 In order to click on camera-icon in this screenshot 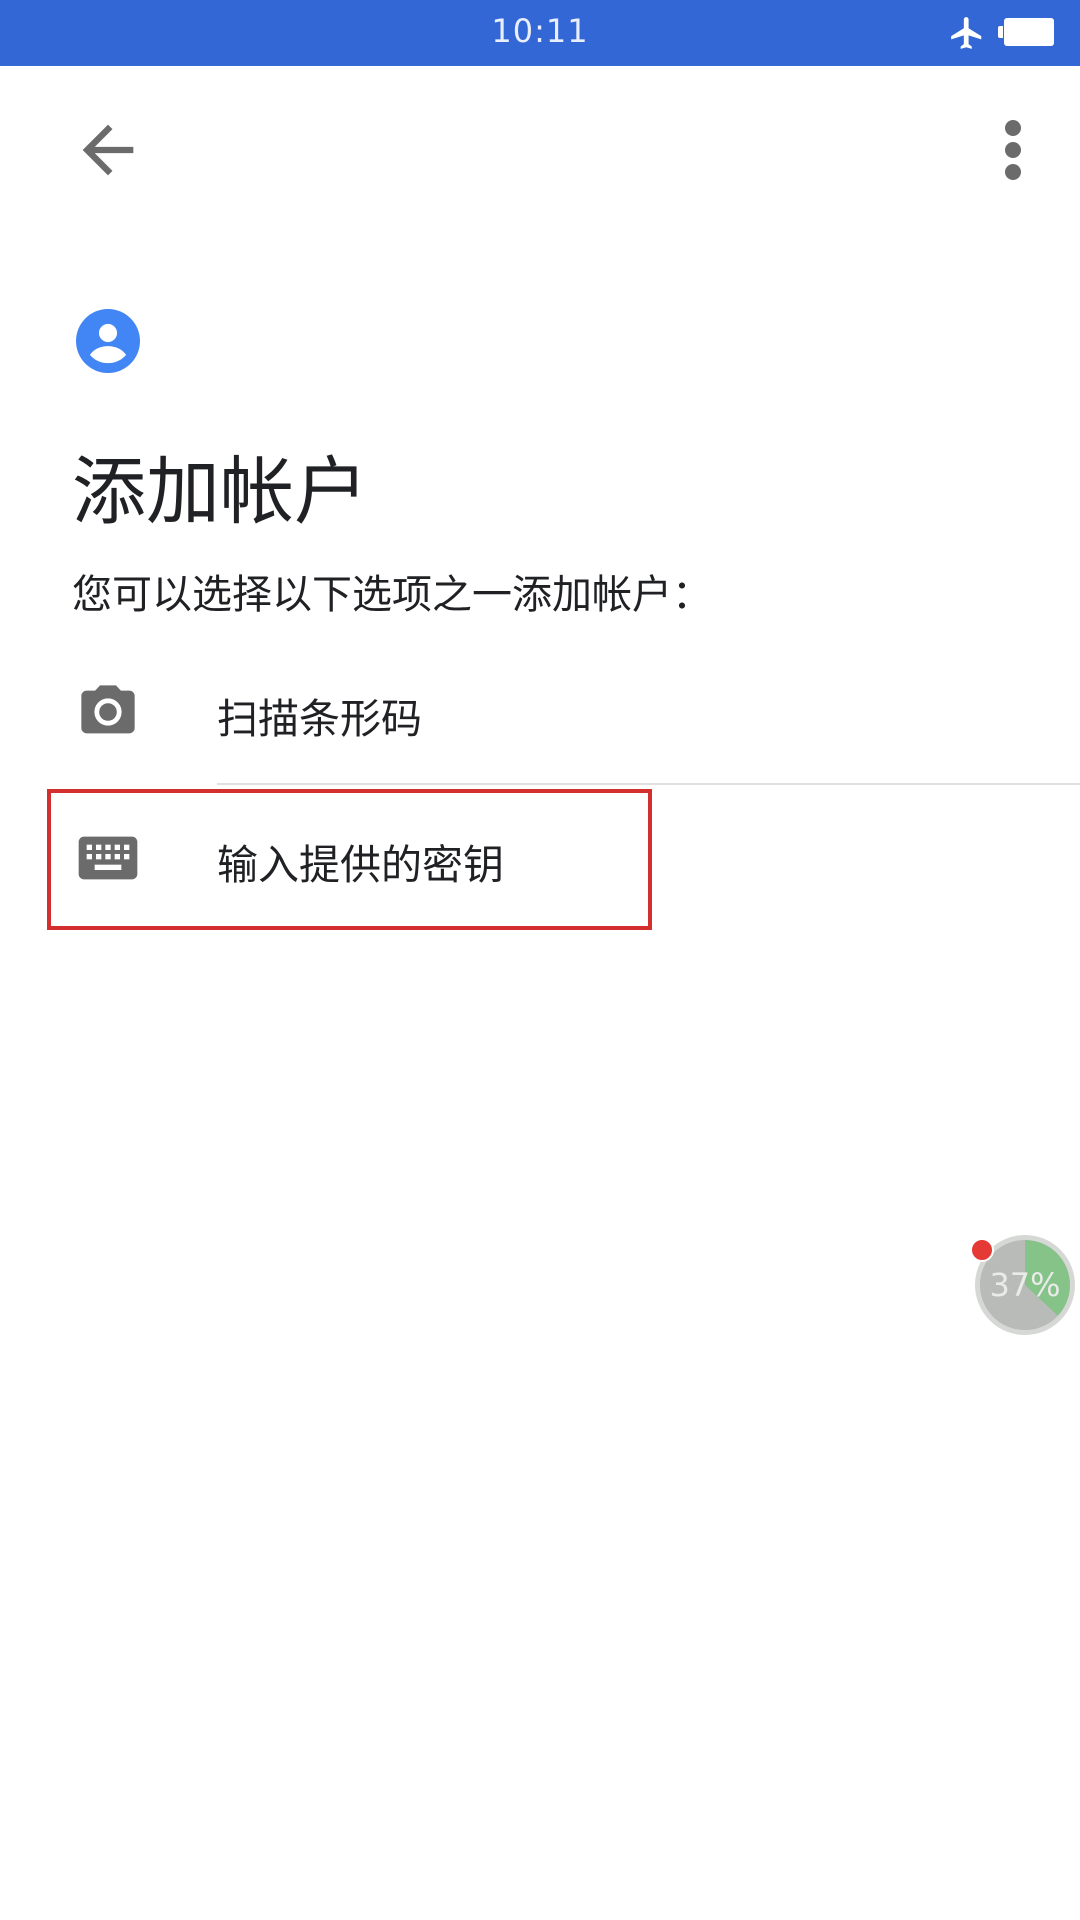, I will do `click(108, 709)`.